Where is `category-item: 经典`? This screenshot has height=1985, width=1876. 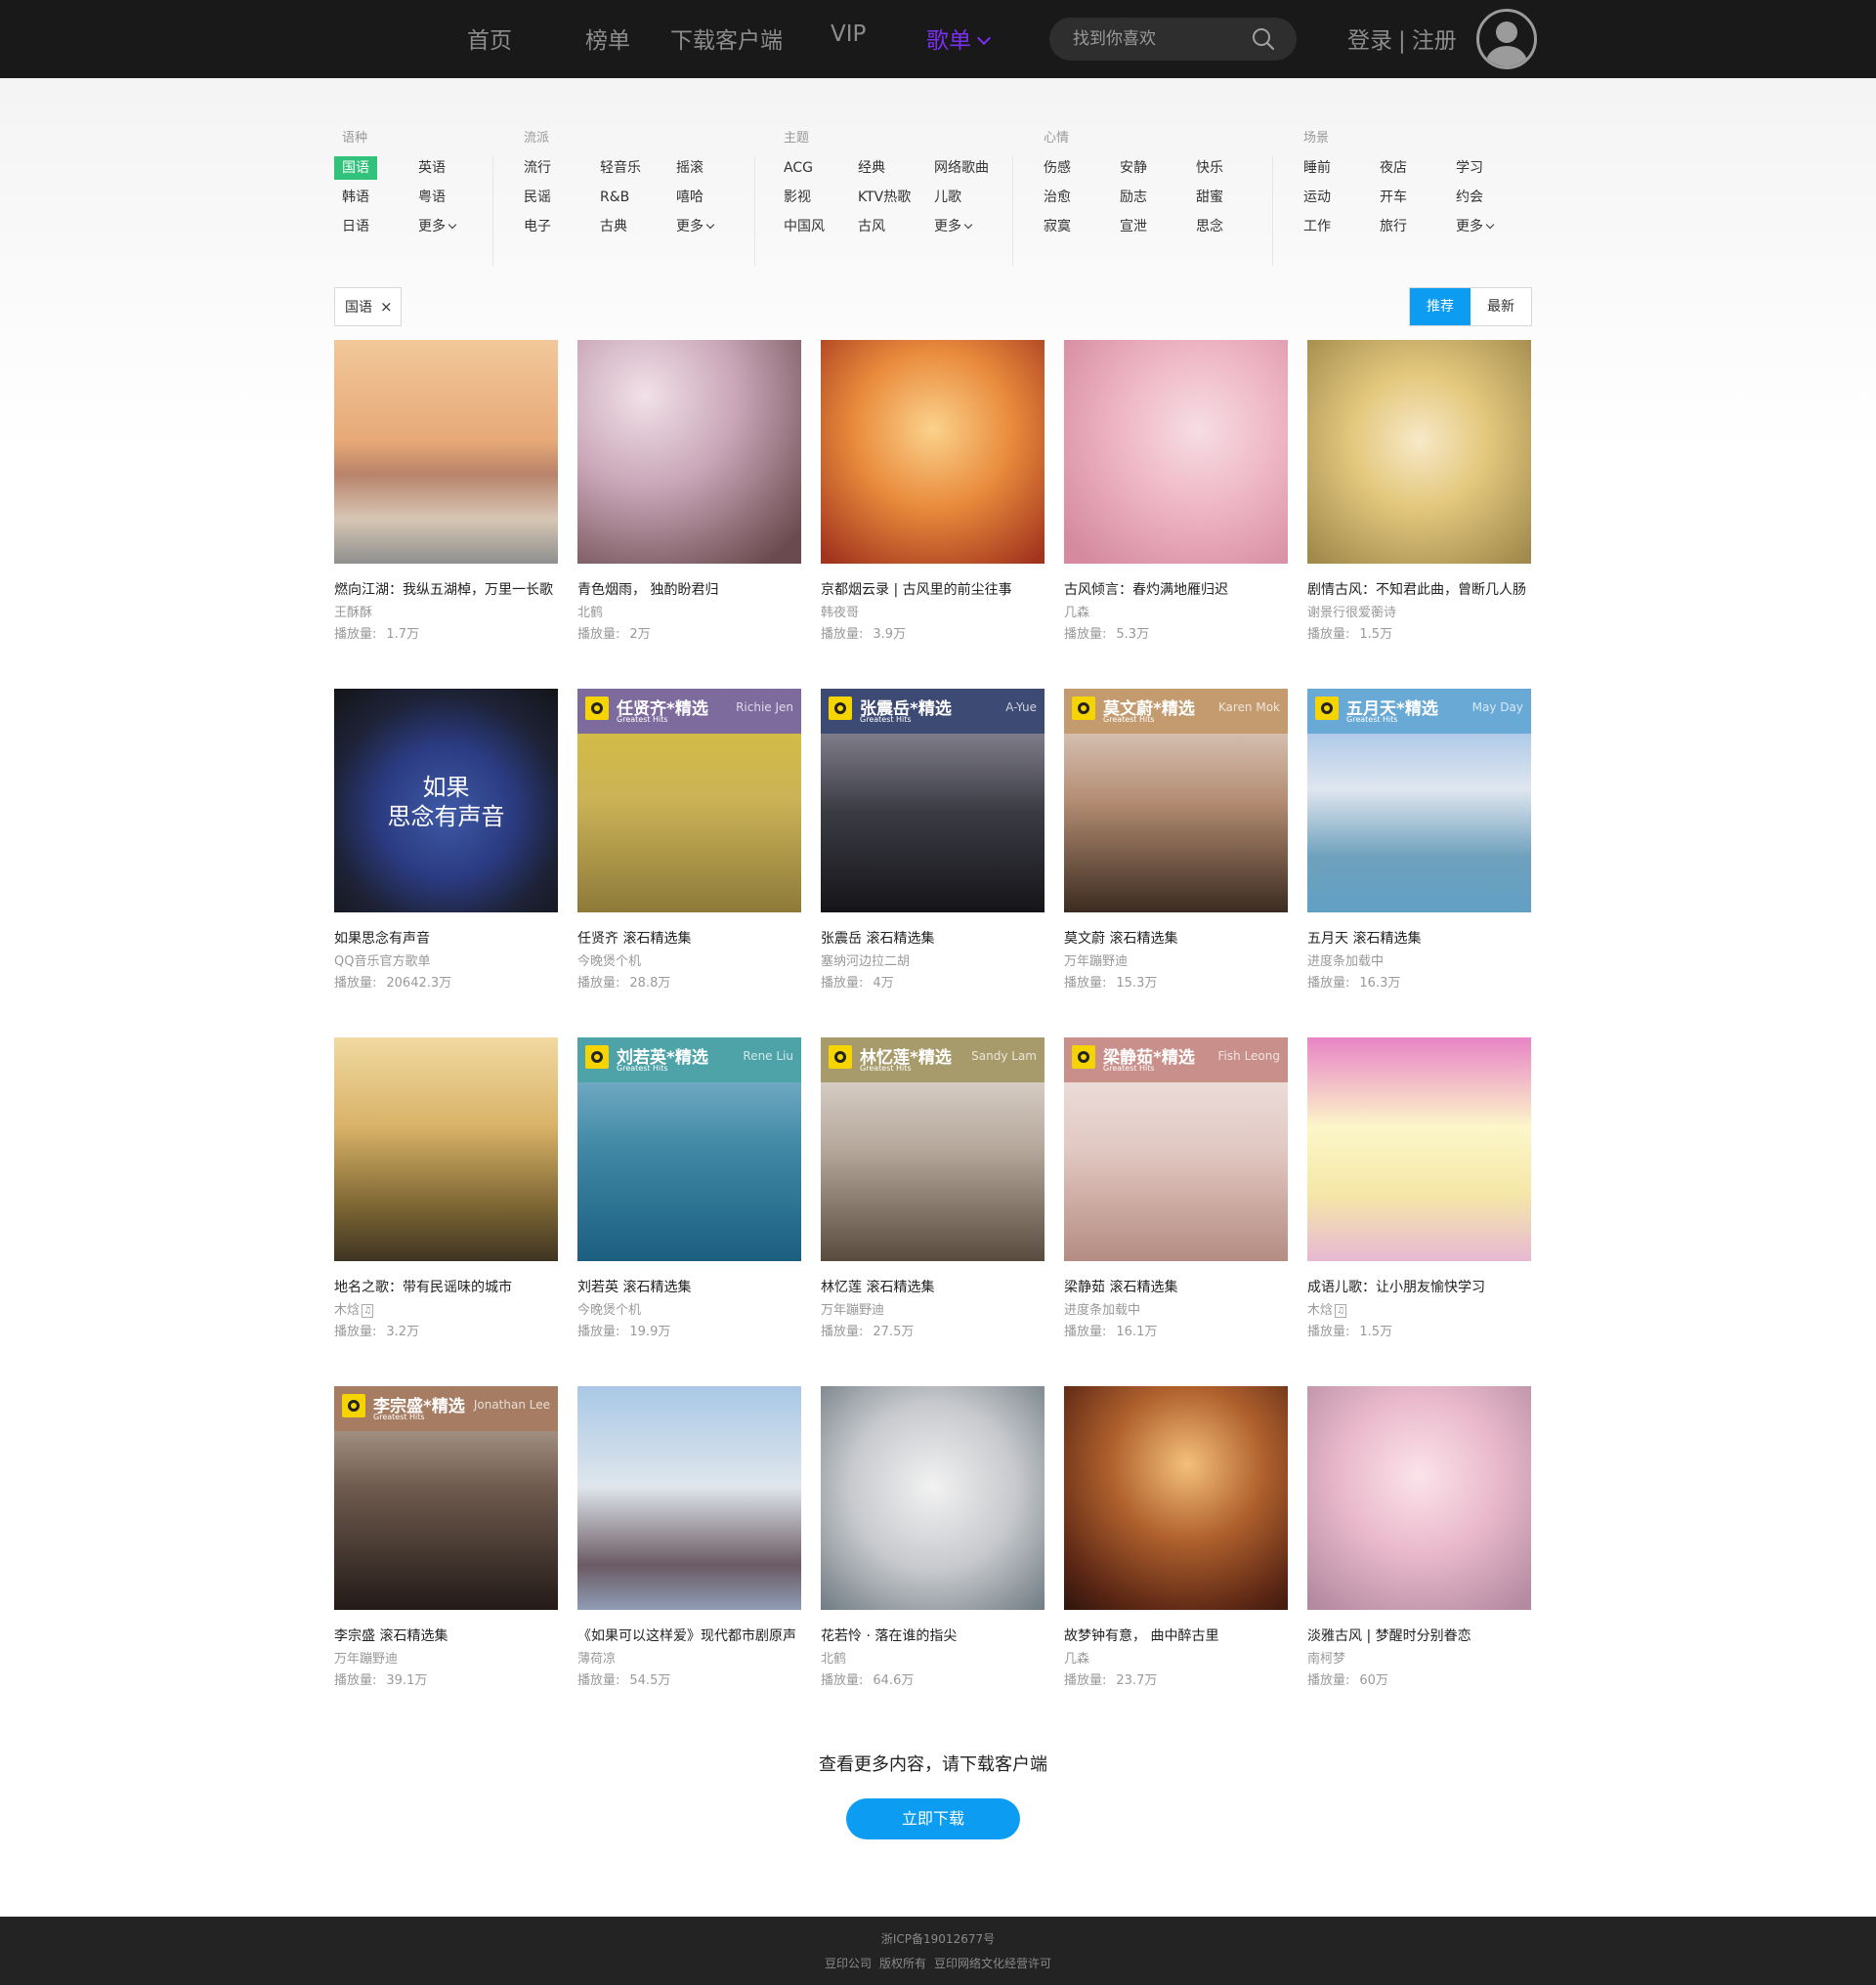 category-item: 经典 is located at coordinates (871, 168).